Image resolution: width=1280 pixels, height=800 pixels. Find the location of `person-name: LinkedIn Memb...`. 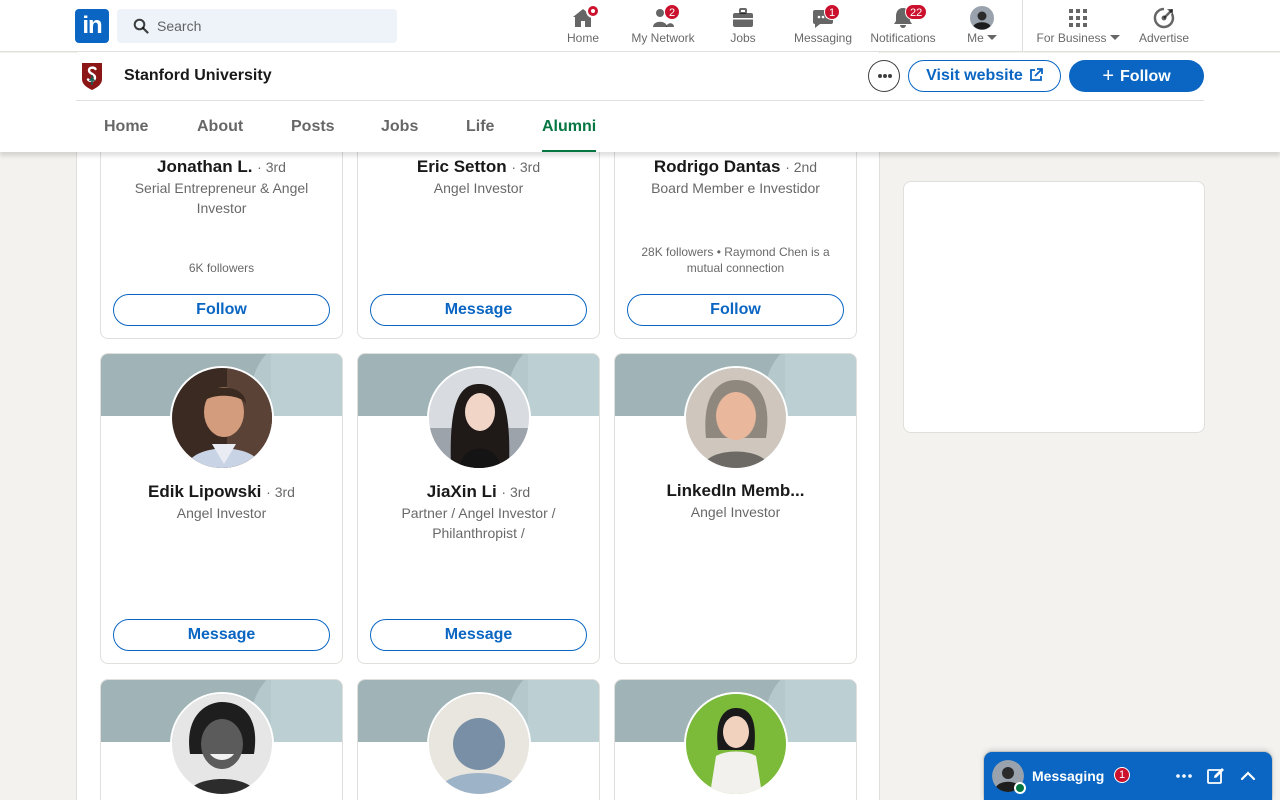

person-name: LinkedIn Memb... is located at coordinates (735, 490).